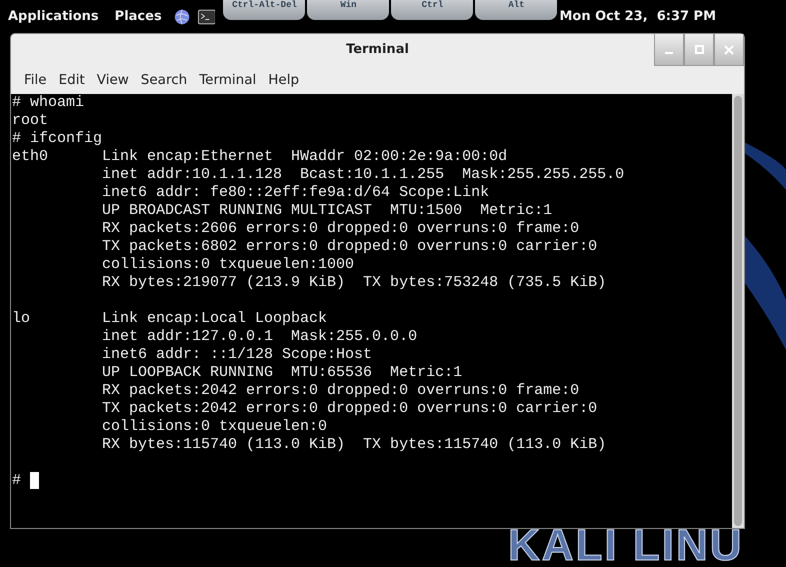  I want to click on keyboard-key: Win, so click(348, 10).